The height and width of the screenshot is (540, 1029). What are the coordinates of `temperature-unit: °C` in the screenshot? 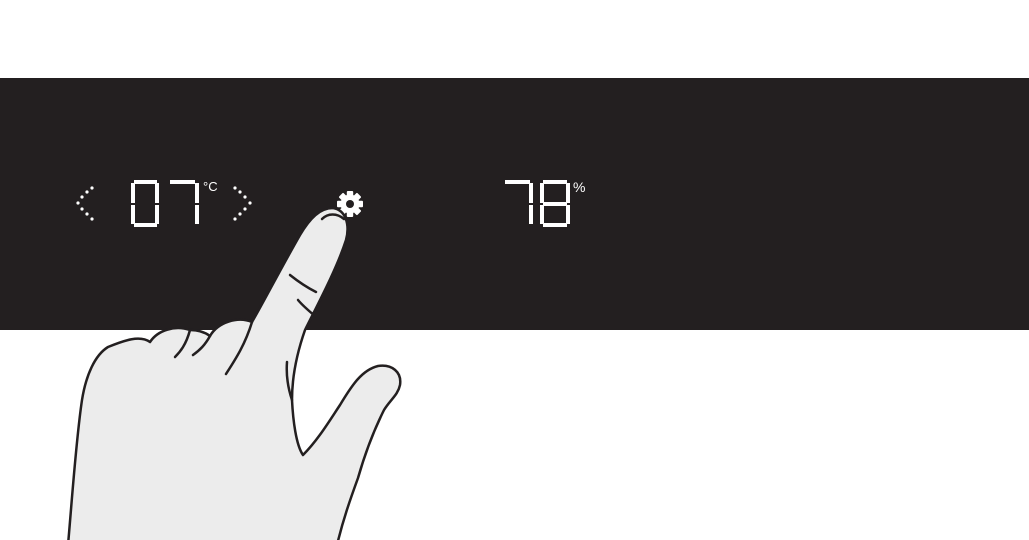 It's located at (210, 186).